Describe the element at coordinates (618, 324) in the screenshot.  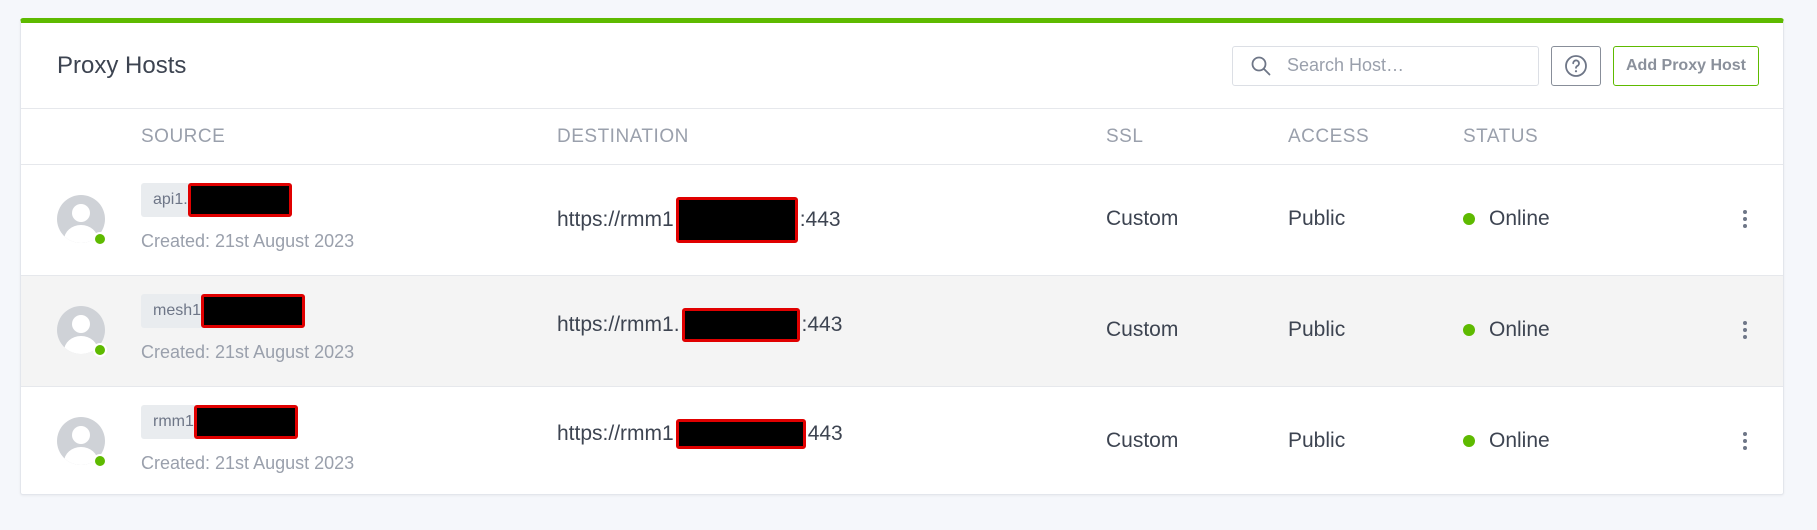
I see `destination-prefix: https://rmm1.` at that location.